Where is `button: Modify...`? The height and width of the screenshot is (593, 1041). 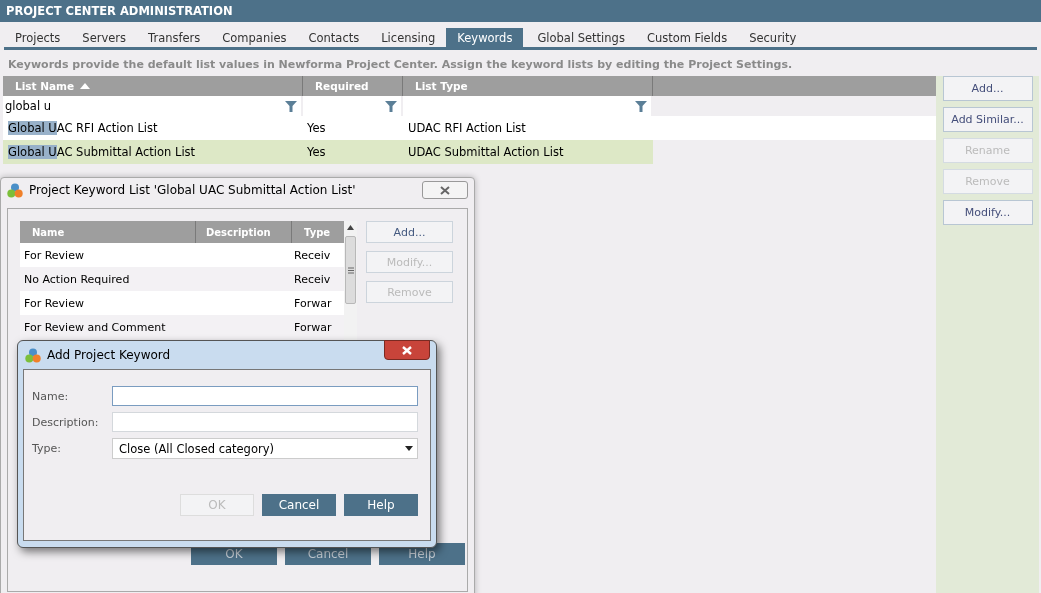 button: Modify... is located at coordinates (987, 212).